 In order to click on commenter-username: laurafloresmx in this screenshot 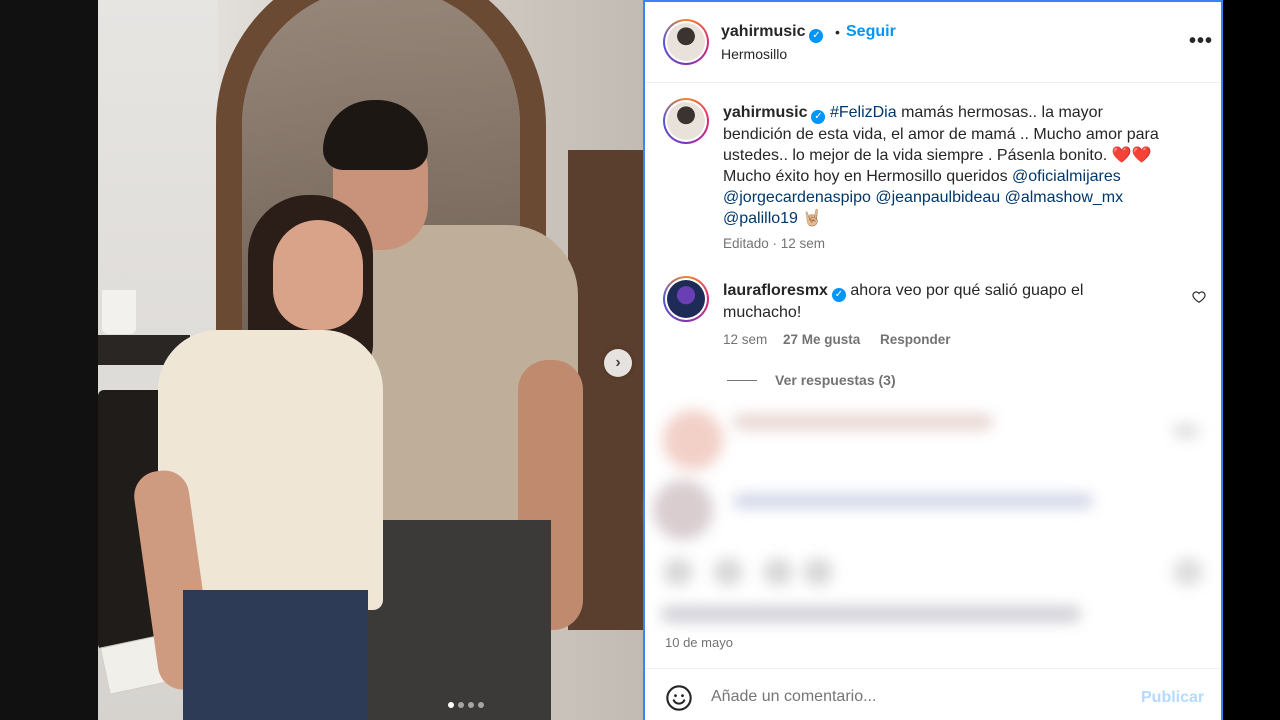, I will do `click(775, 290)`.